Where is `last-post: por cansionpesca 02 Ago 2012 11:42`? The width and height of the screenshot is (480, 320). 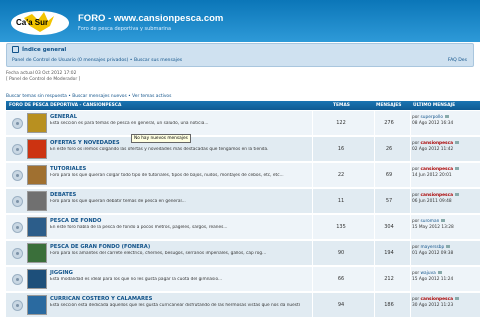
last-post: por cansionpesca 02 Ago 2012 11:42 is located at coordinates (436, 146).